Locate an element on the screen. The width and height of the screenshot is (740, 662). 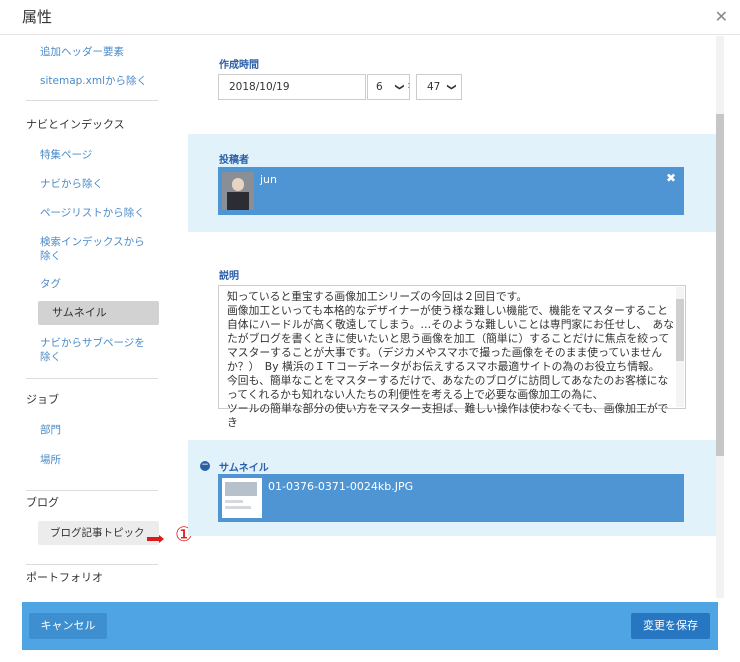
sidebar-item-blog-topic: ブログ記事トピック is located at coordinates (98, 533).